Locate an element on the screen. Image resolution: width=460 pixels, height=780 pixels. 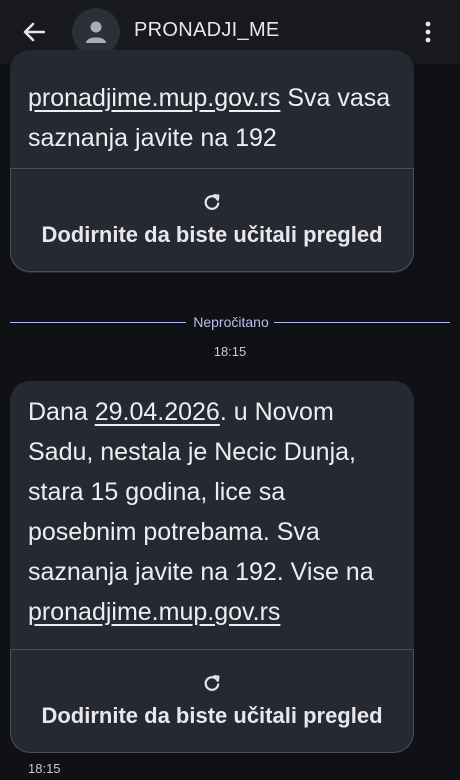
back-button is located at coordinates (34, 32).